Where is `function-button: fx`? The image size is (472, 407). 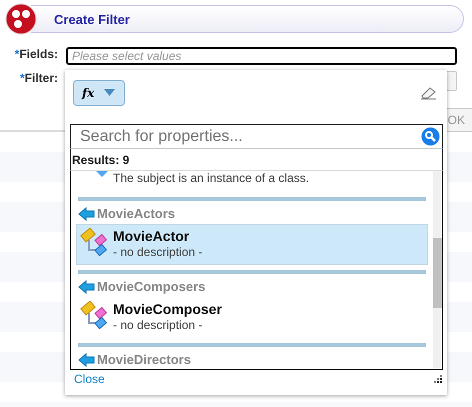
function-button: fx is located at coordinates (99, 93).